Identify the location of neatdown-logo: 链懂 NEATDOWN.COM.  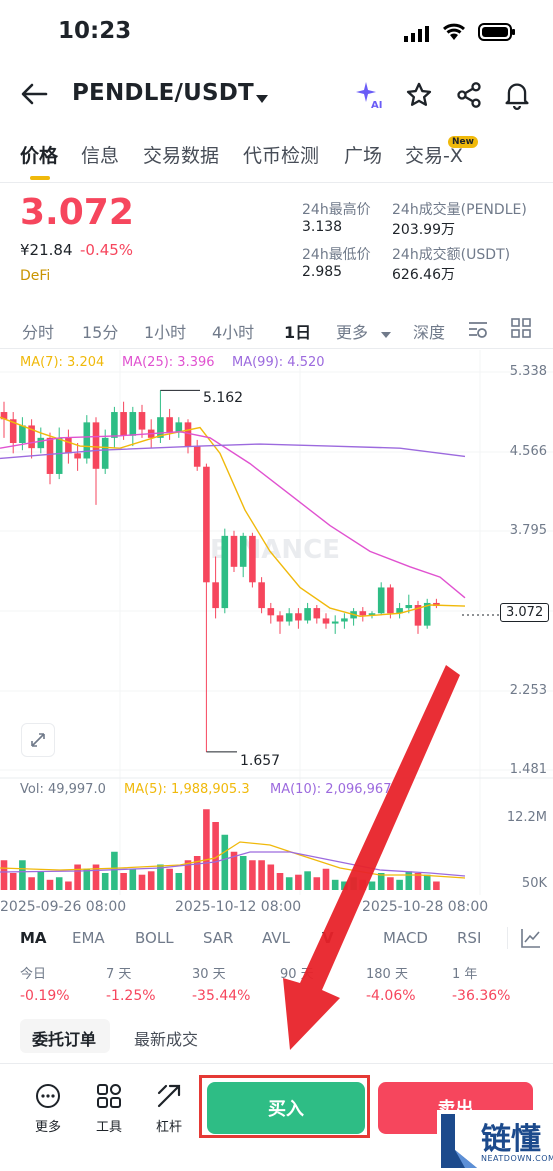
(495, 1140).